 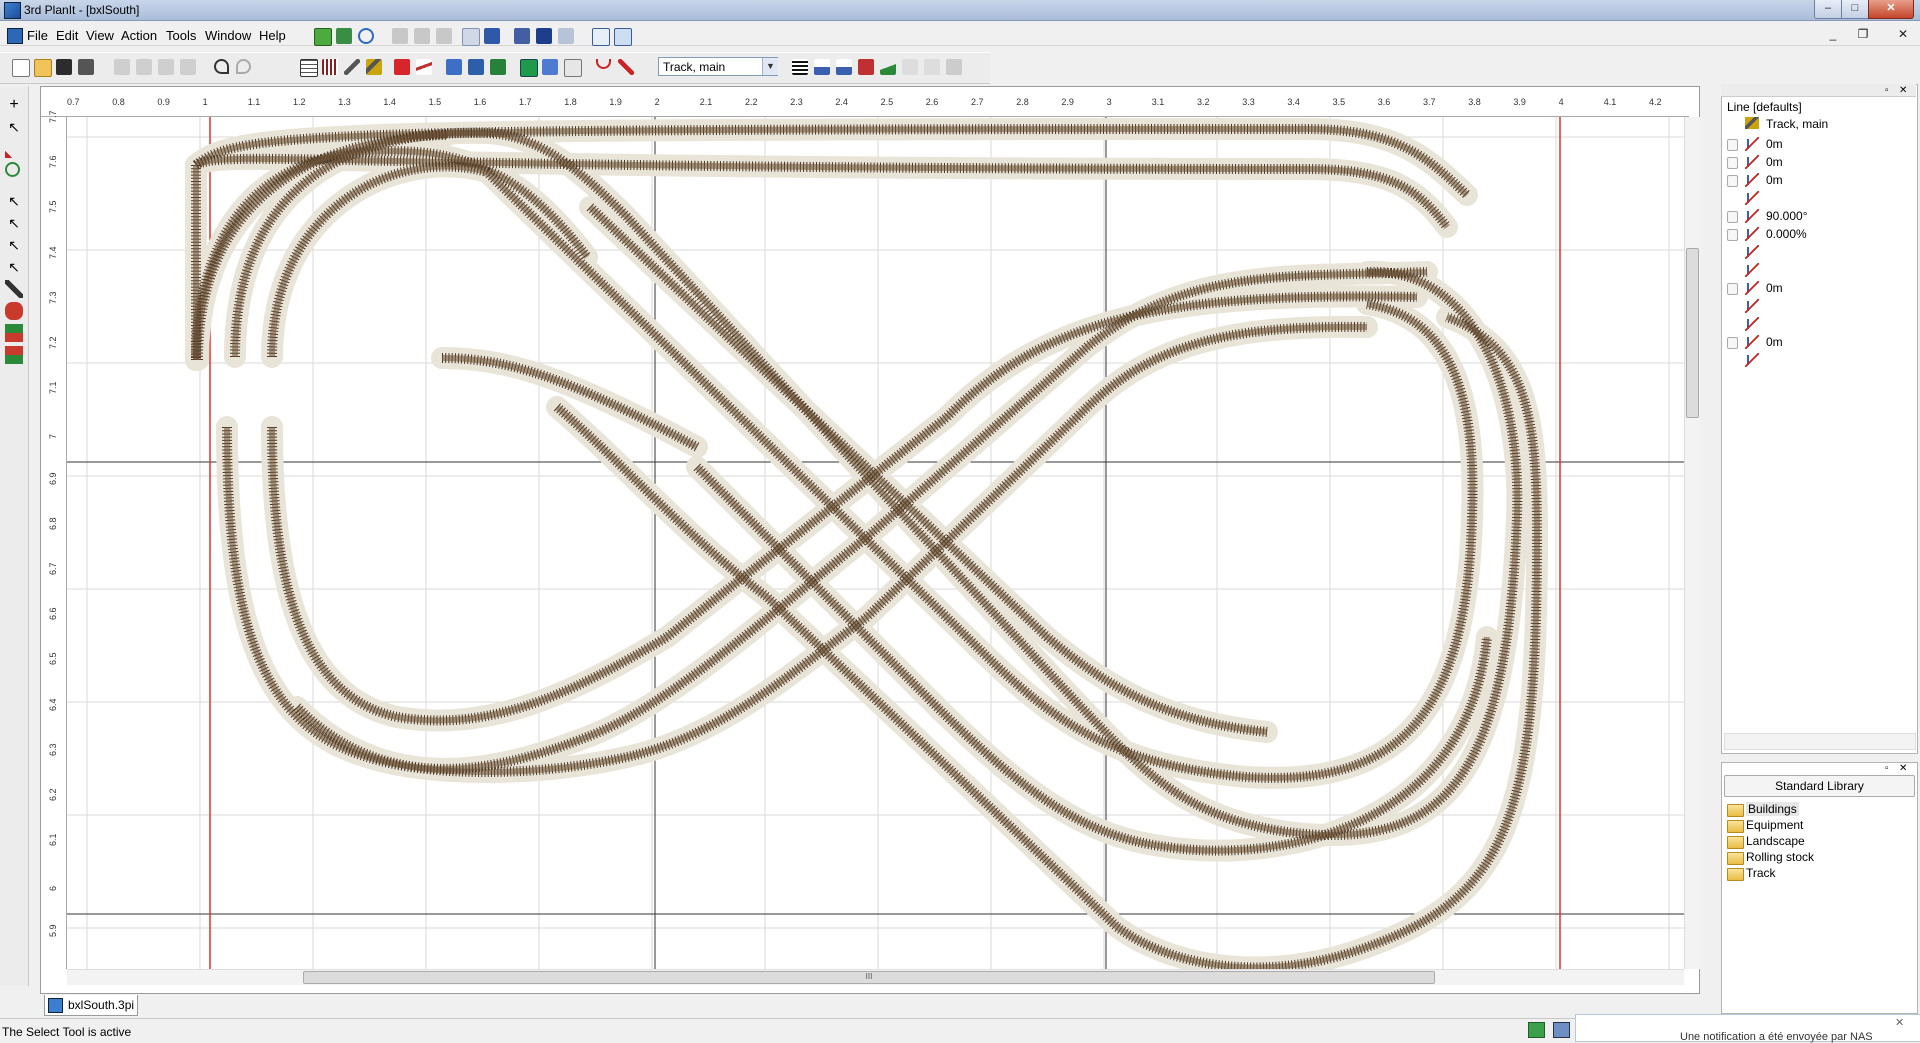 I want to click on paint-bucket-icon, so click(x=14, y=311).